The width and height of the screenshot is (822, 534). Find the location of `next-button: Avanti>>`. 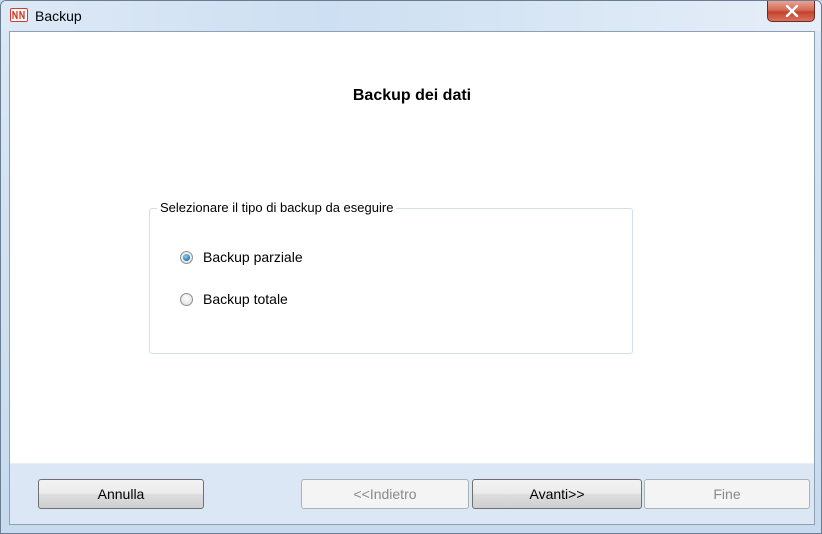

next-button: Avanti>> is located at coordinates (557, 494).